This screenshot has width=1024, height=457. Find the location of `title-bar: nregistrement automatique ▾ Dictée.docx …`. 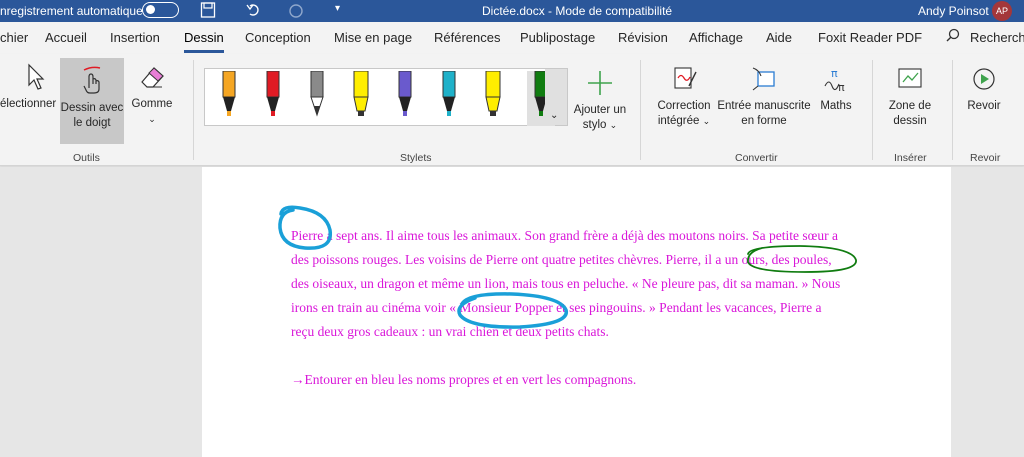

title-bar: nregistrement automatique ▾ Dictée.docx … is located at coordinates (512, 11).